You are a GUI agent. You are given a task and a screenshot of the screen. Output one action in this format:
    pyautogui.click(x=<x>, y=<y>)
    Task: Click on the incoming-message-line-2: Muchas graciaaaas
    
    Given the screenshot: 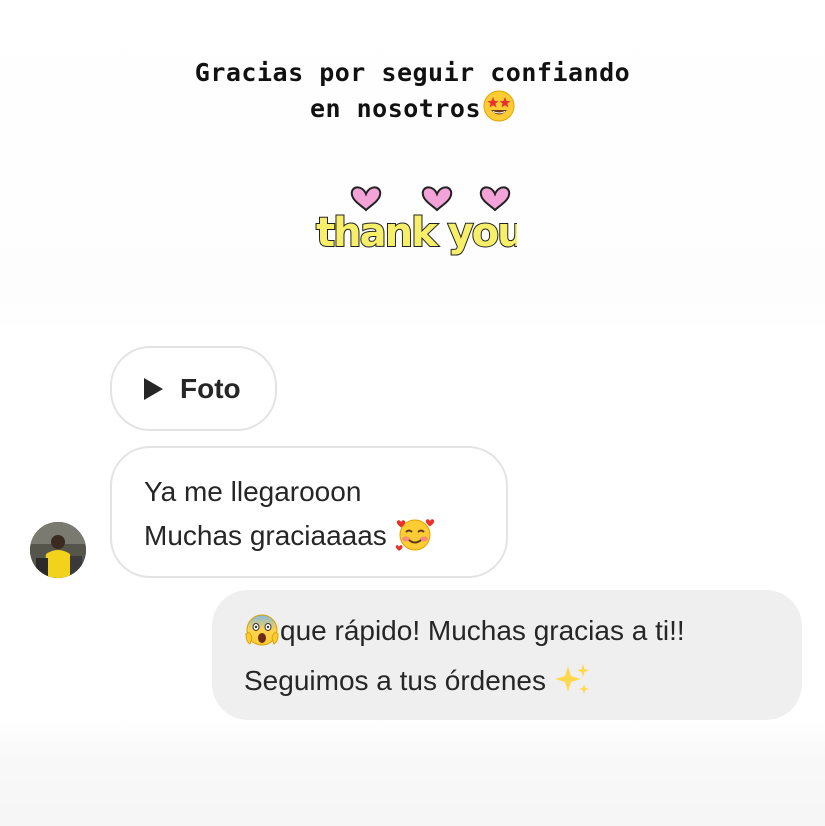 What is the action you would take?
    pyautogui.click(x=265, y=535)
    